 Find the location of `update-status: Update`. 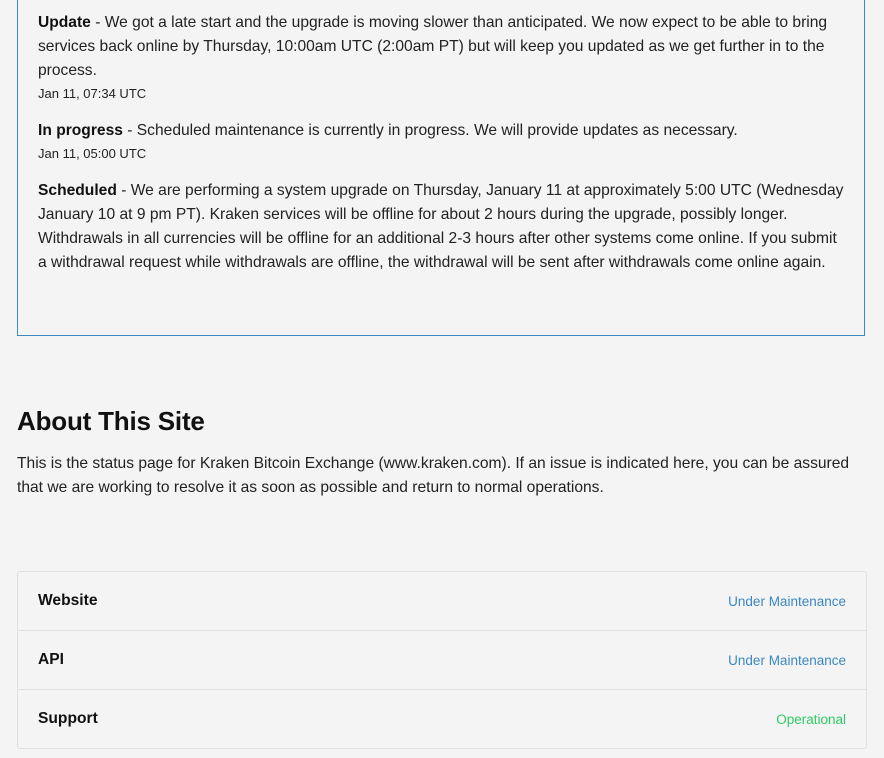

update-status: Update is located at coordinates (64, 22).